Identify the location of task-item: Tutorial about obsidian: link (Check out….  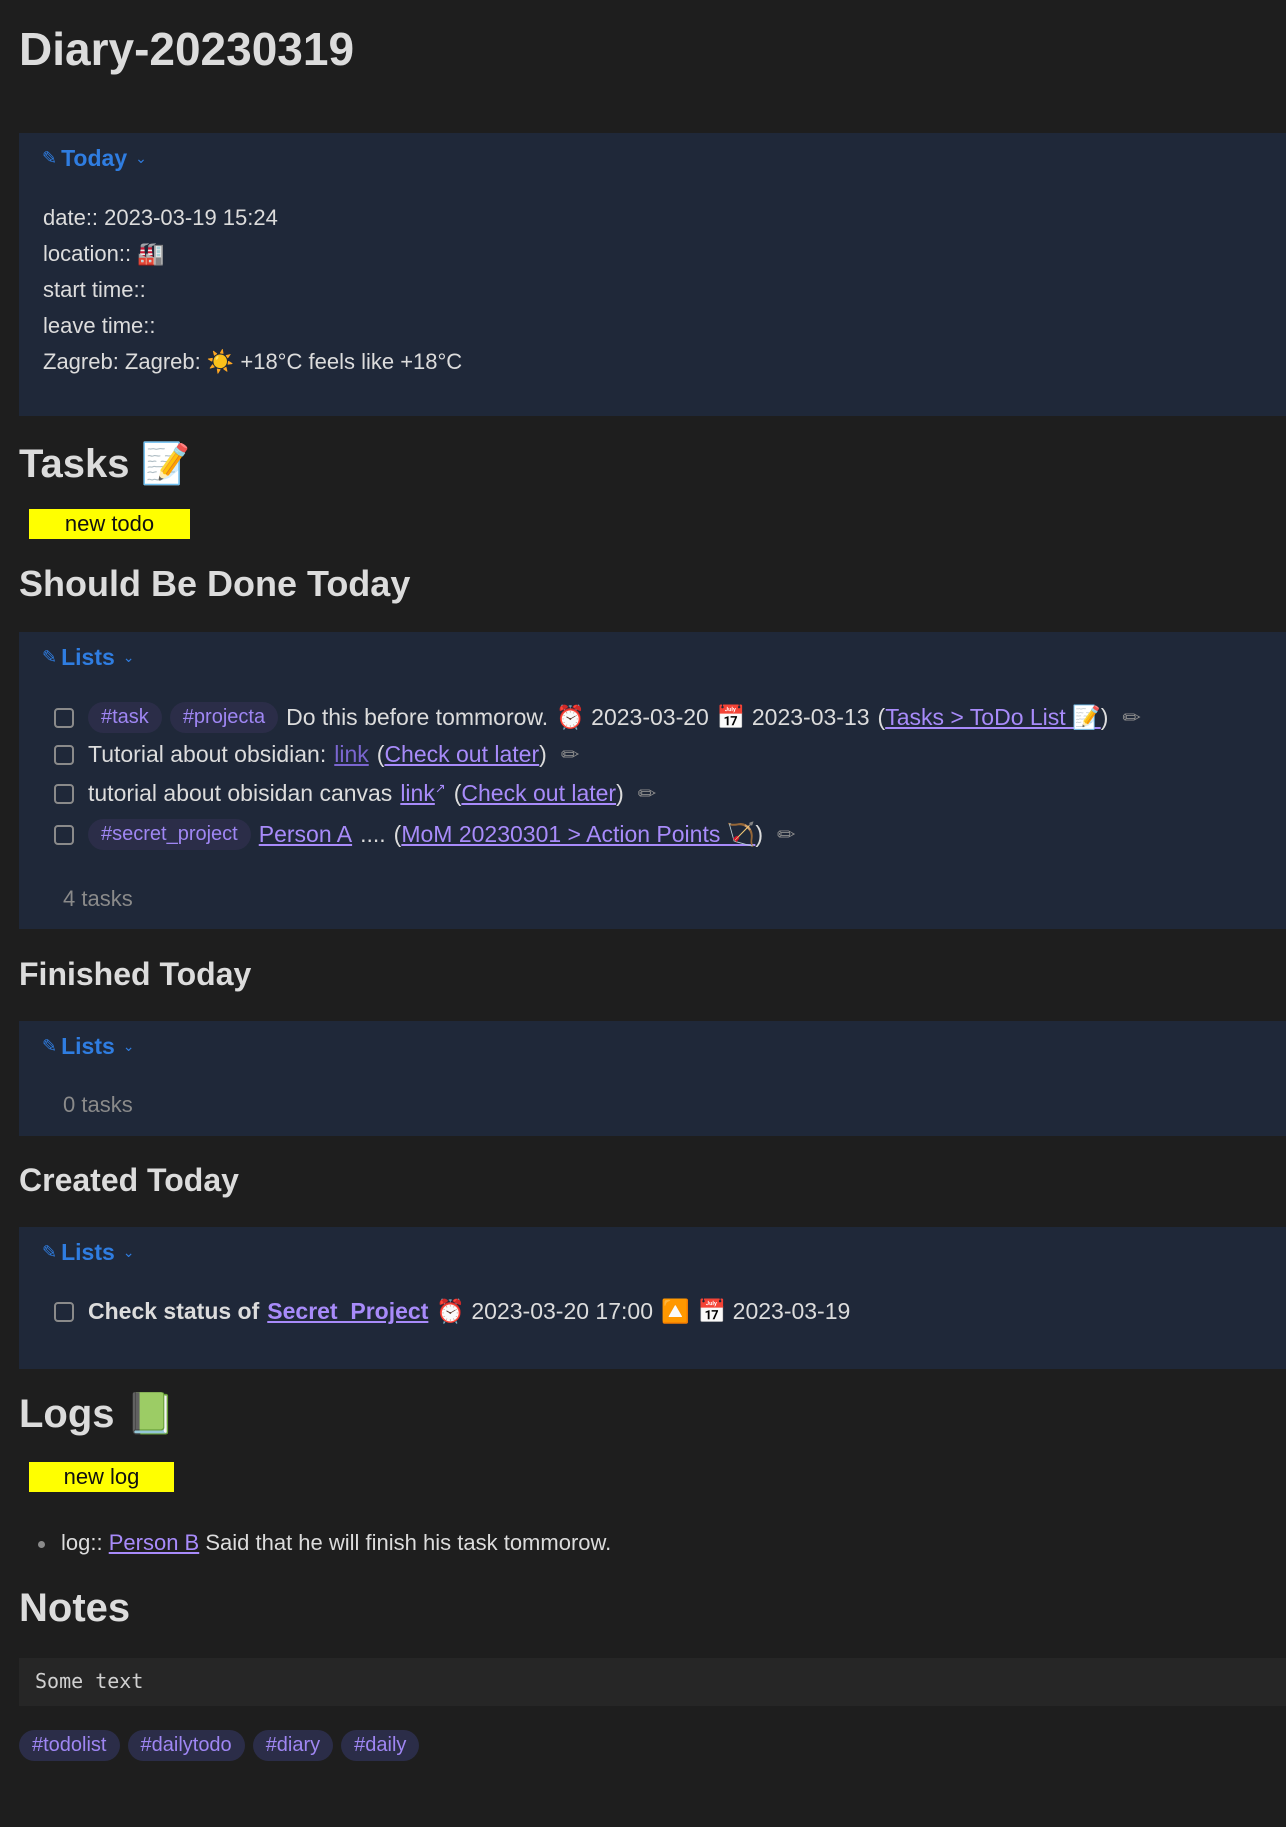
(316, 754).